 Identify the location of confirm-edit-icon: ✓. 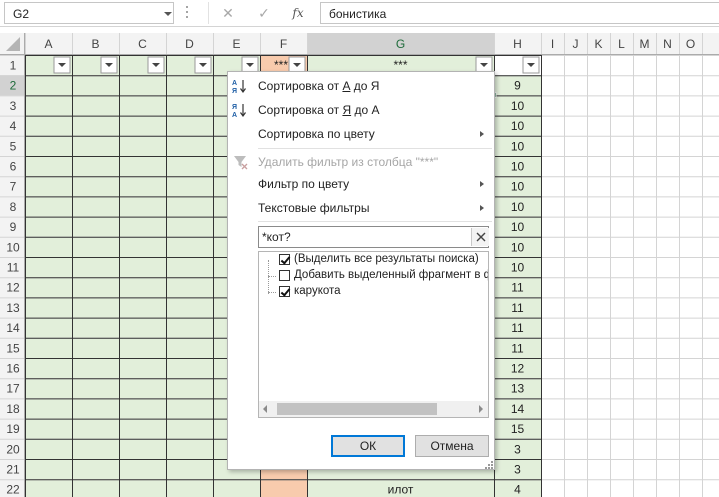
(264, 13).